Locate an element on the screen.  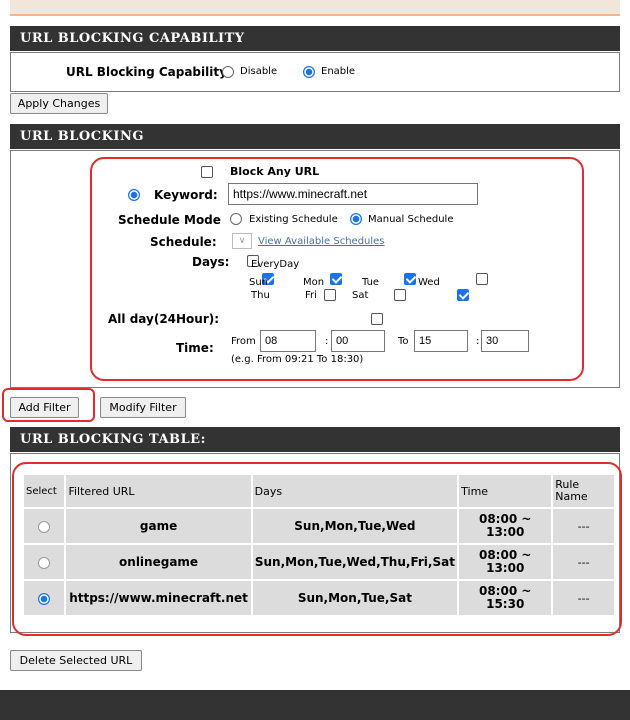
from-colon: : is located at coordinates (327, 341).